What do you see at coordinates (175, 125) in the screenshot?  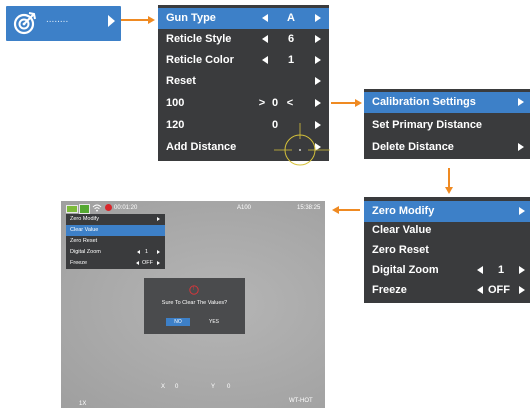 I see `menu-item-label: 120` at bounding box center [175, 125].